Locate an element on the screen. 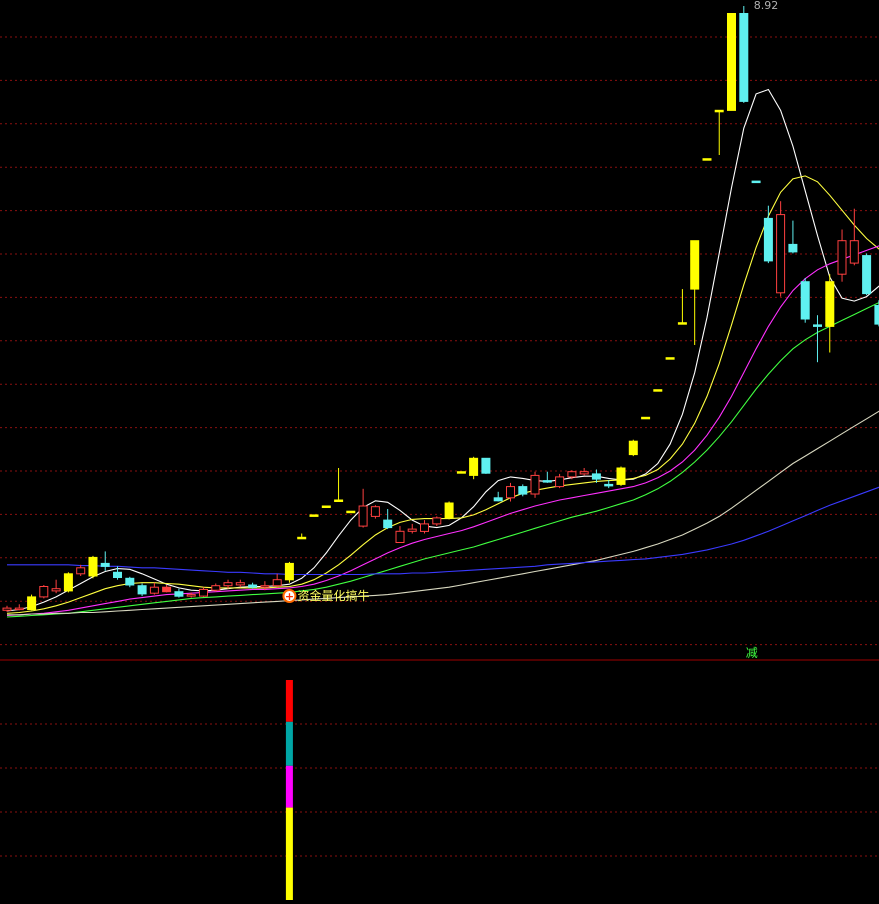 This screenshot has width=879, height=904. indicator-bar is located at coordinates (289, 790).